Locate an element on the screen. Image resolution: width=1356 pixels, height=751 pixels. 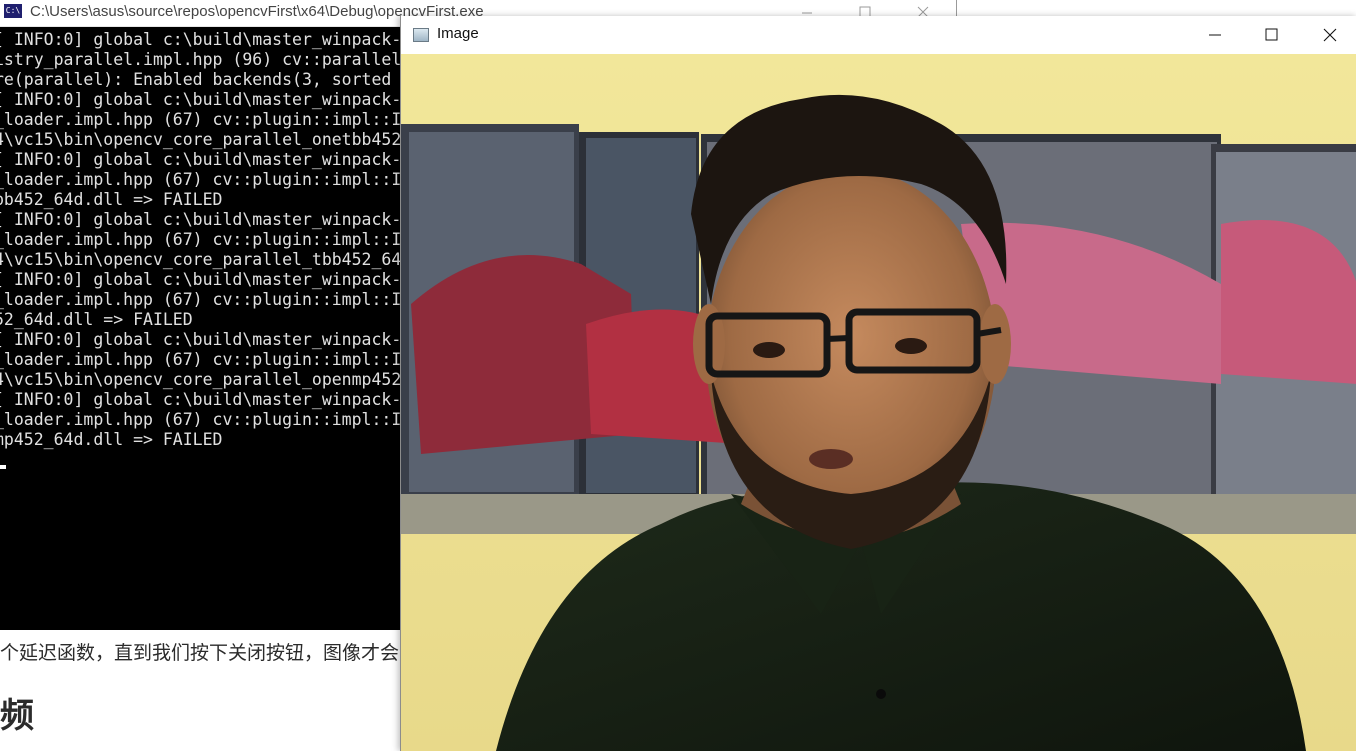
console-line: re(parallel): Enabled backends(3, sorted is located at coordinates (201, 79).